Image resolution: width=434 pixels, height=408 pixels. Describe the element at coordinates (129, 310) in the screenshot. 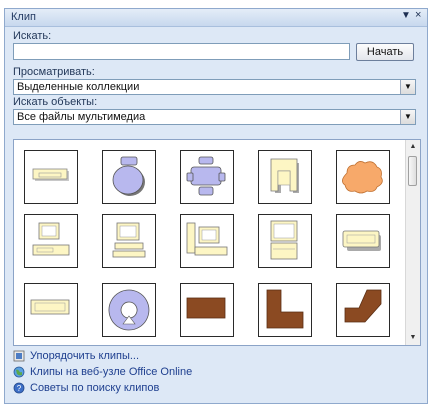

I see `round-table-clip-icon` at that location.